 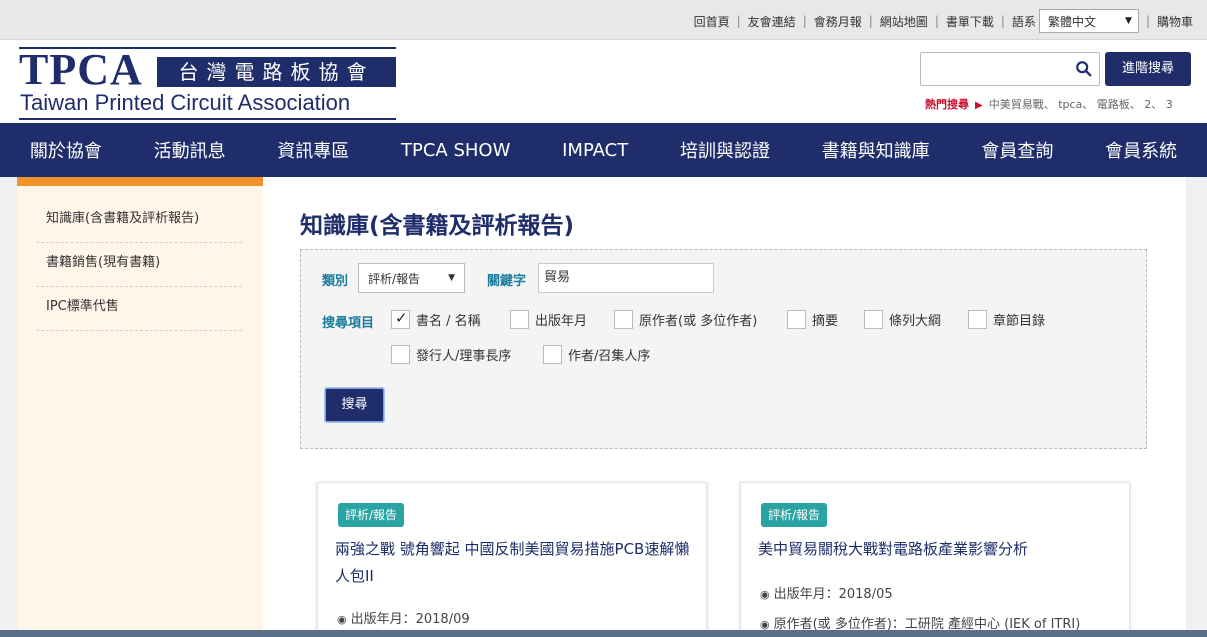 What do you see at coordinates (354, 405) in the screenshot?
I see `search-submit-button: 搜尋` at bounding box center [354, 405].